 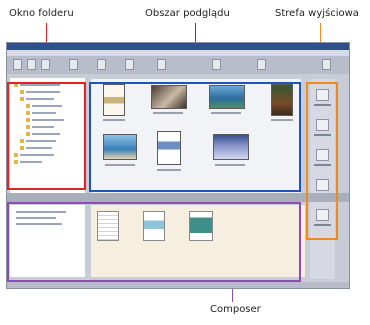 What do you see at coordinates (178, 285) in the screenshot?
I see `status-bar` at bounding box center [178, 285].